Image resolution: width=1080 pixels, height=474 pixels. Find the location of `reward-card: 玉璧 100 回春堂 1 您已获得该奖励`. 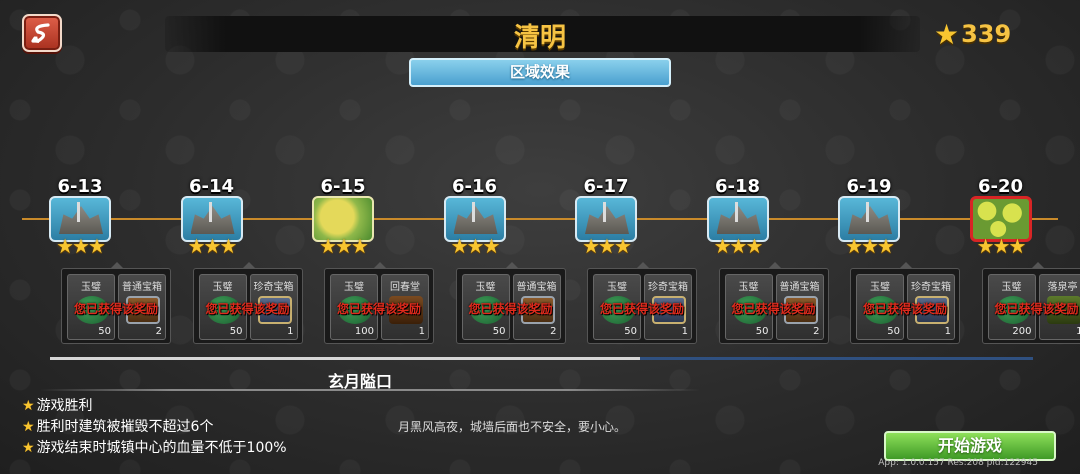

reward-card: 玉璧 100 回春堂 1 您已获得该奖励 is located at coordinates (379, 303).